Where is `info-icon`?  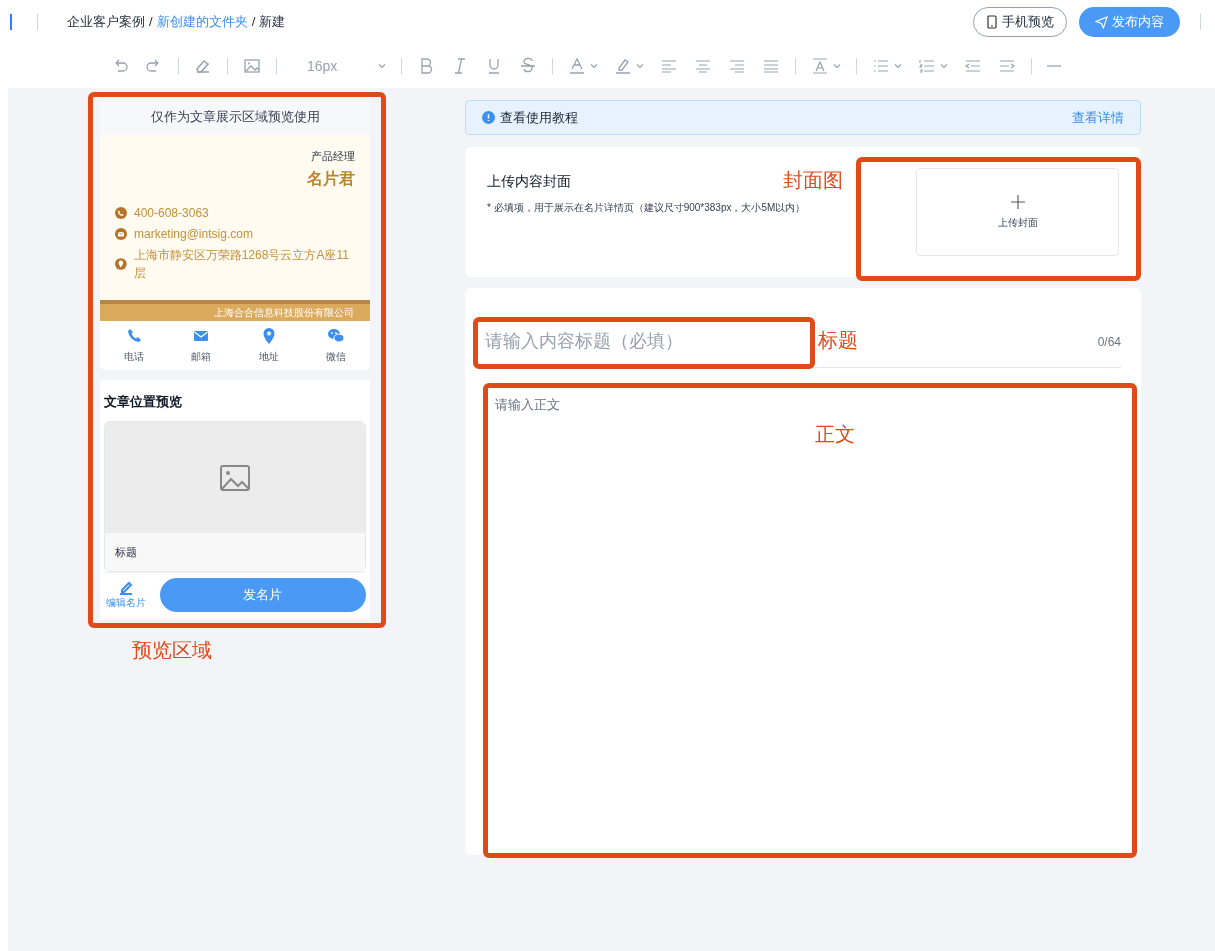
info-icon is located at coordinates (488, 117).